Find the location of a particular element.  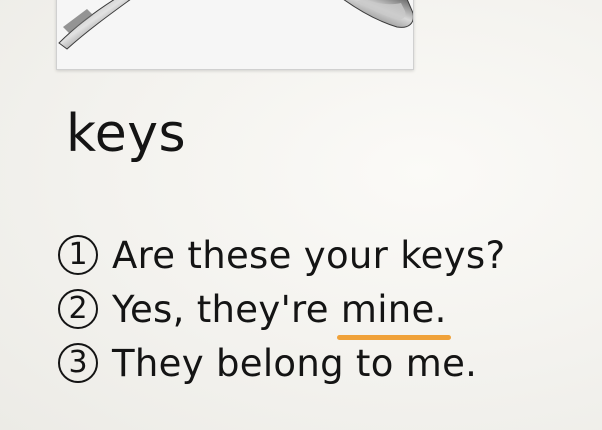

sentence-text: They belong to me. is located at coordinates (295, 363).